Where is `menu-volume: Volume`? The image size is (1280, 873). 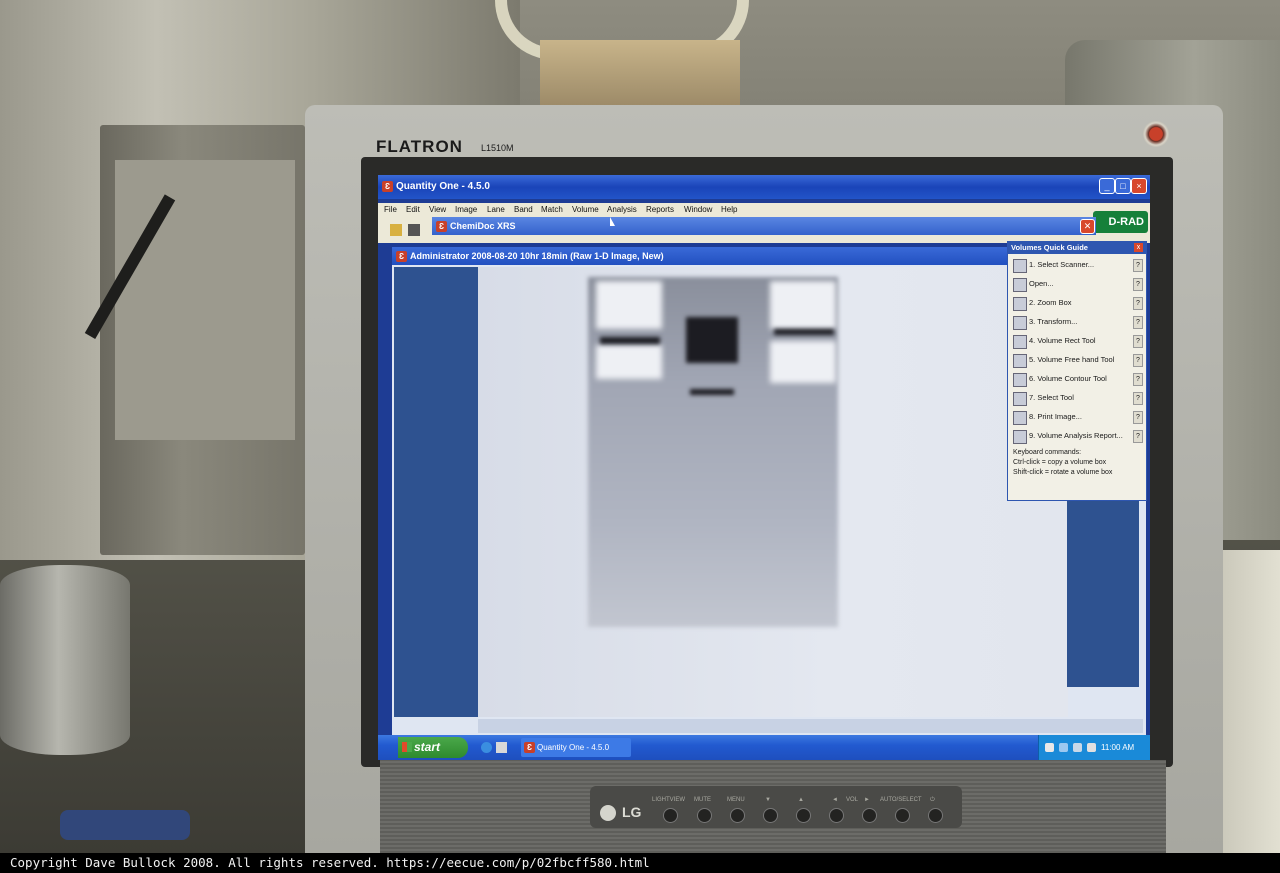
menu-volume: Volume is located at coordinates (585, 209).